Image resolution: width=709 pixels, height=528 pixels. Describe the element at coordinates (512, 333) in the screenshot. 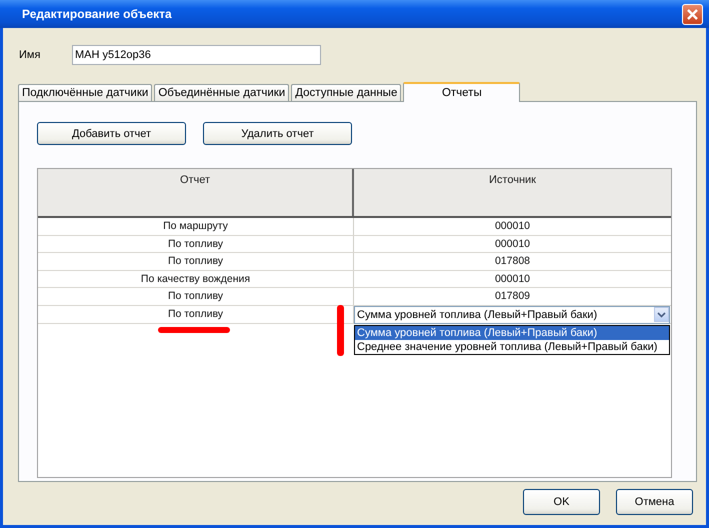

I see `dropdown-option: Сумма уровней топлива (Левый+Правый баки)` at that location.